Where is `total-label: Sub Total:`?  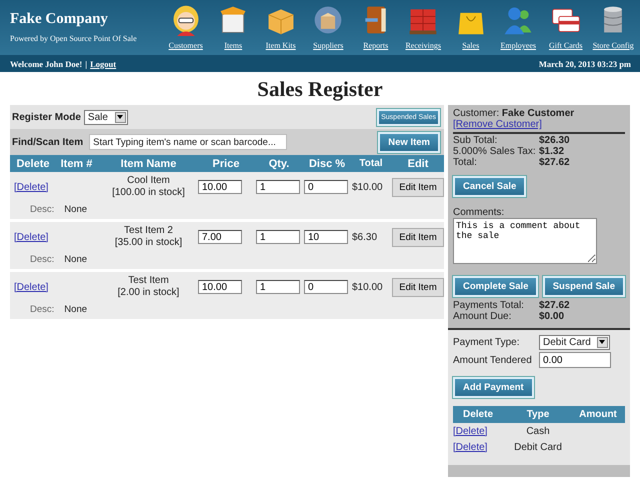
total-label: Sub Total: is located at coordinates (475, 140).